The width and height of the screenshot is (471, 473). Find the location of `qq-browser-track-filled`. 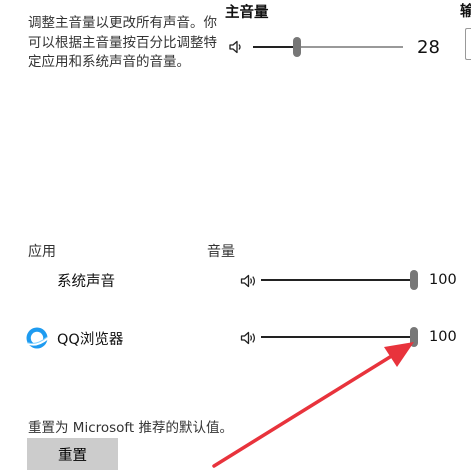

qq-browser-track-filled is located at coordinates (337, 337).